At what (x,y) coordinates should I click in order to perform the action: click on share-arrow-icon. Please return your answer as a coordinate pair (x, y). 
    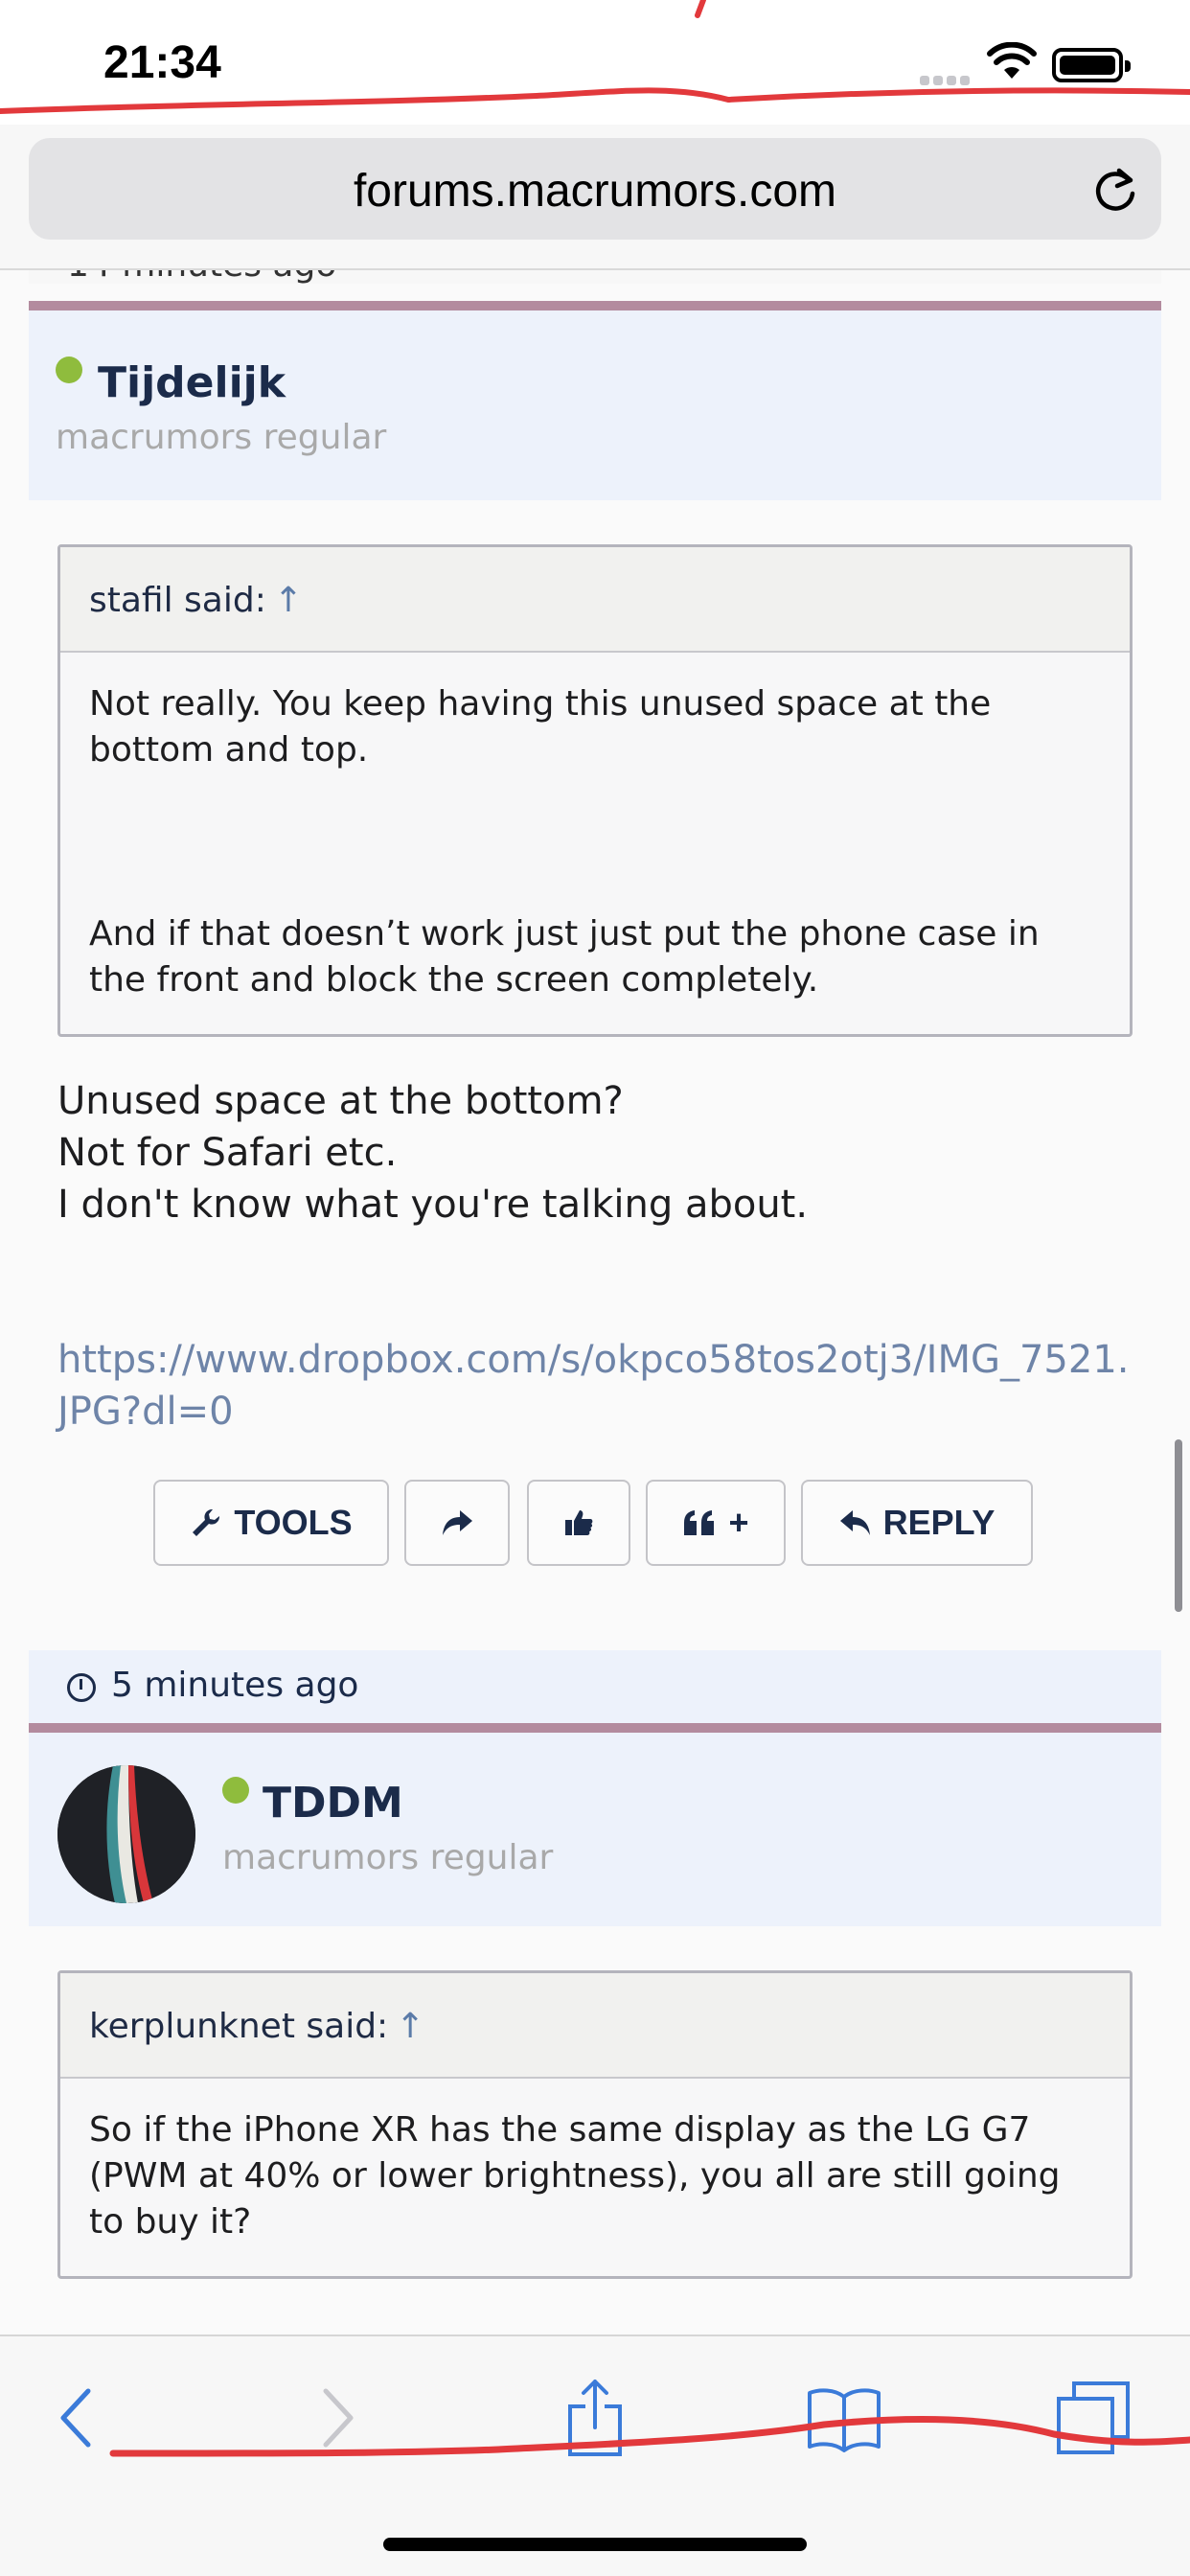
    Looking at the image, I should click on (458, 1522).